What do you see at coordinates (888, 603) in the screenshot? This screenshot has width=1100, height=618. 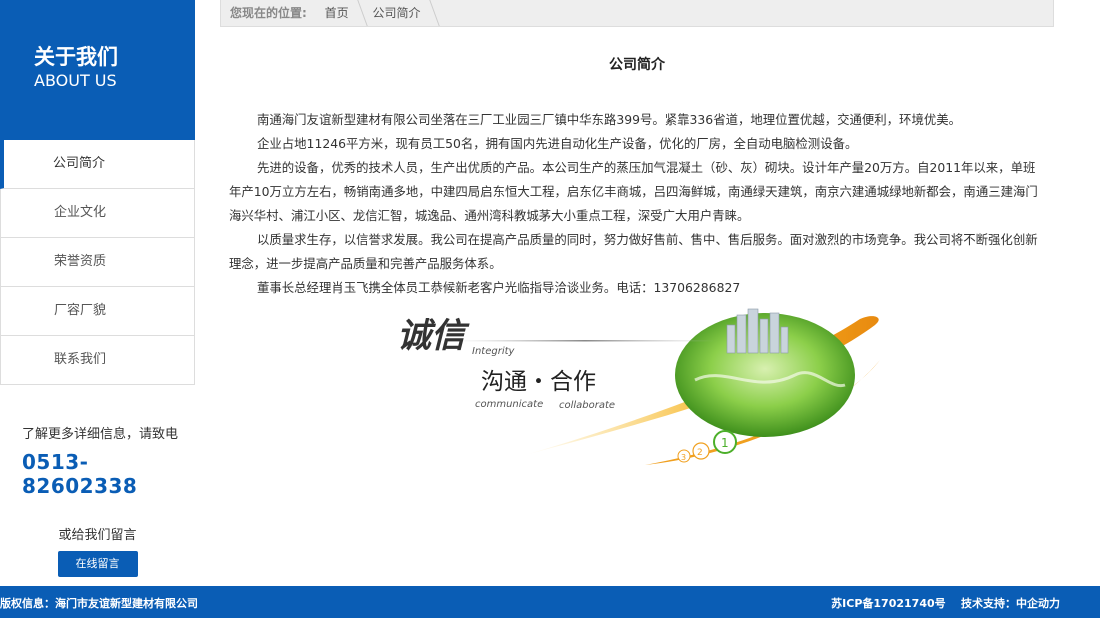 I see `footer-icp-link: 苏ICP备17021740号` at bounding box center [888, 603].